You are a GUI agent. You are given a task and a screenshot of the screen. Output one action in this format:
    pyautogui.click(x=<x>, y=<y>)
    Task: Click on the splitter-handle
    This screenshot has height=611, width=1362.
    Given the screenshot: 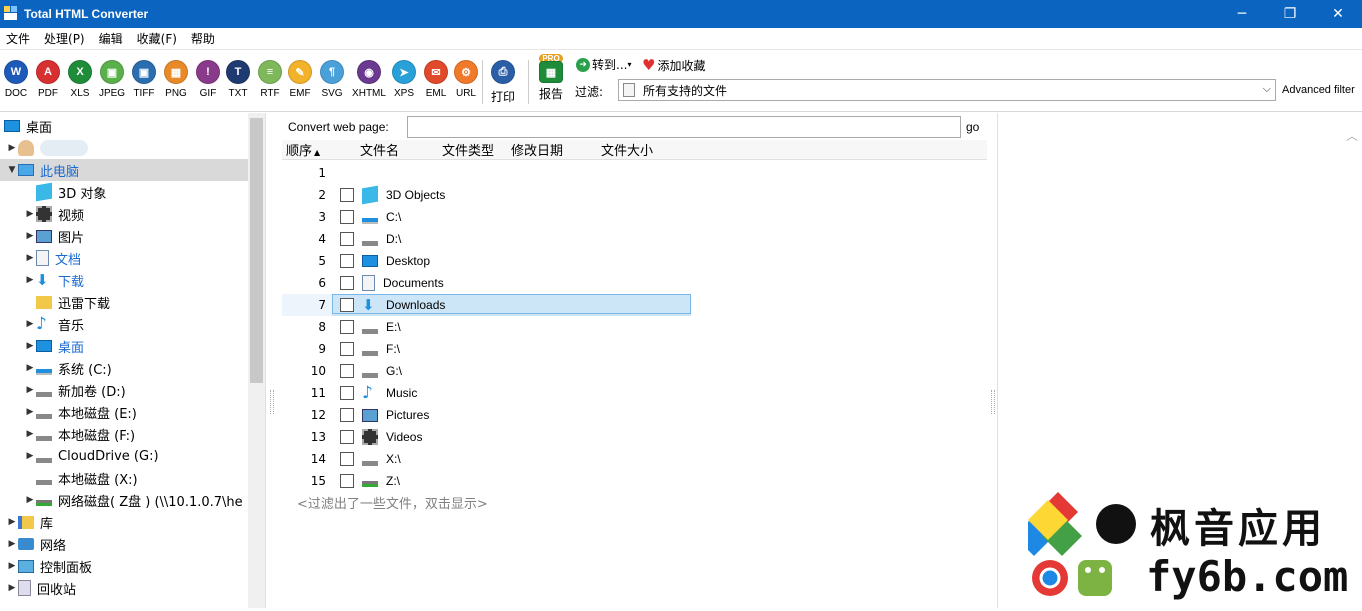 What is the action you would take?
    pyautogui.click(x=272, y=402)
    